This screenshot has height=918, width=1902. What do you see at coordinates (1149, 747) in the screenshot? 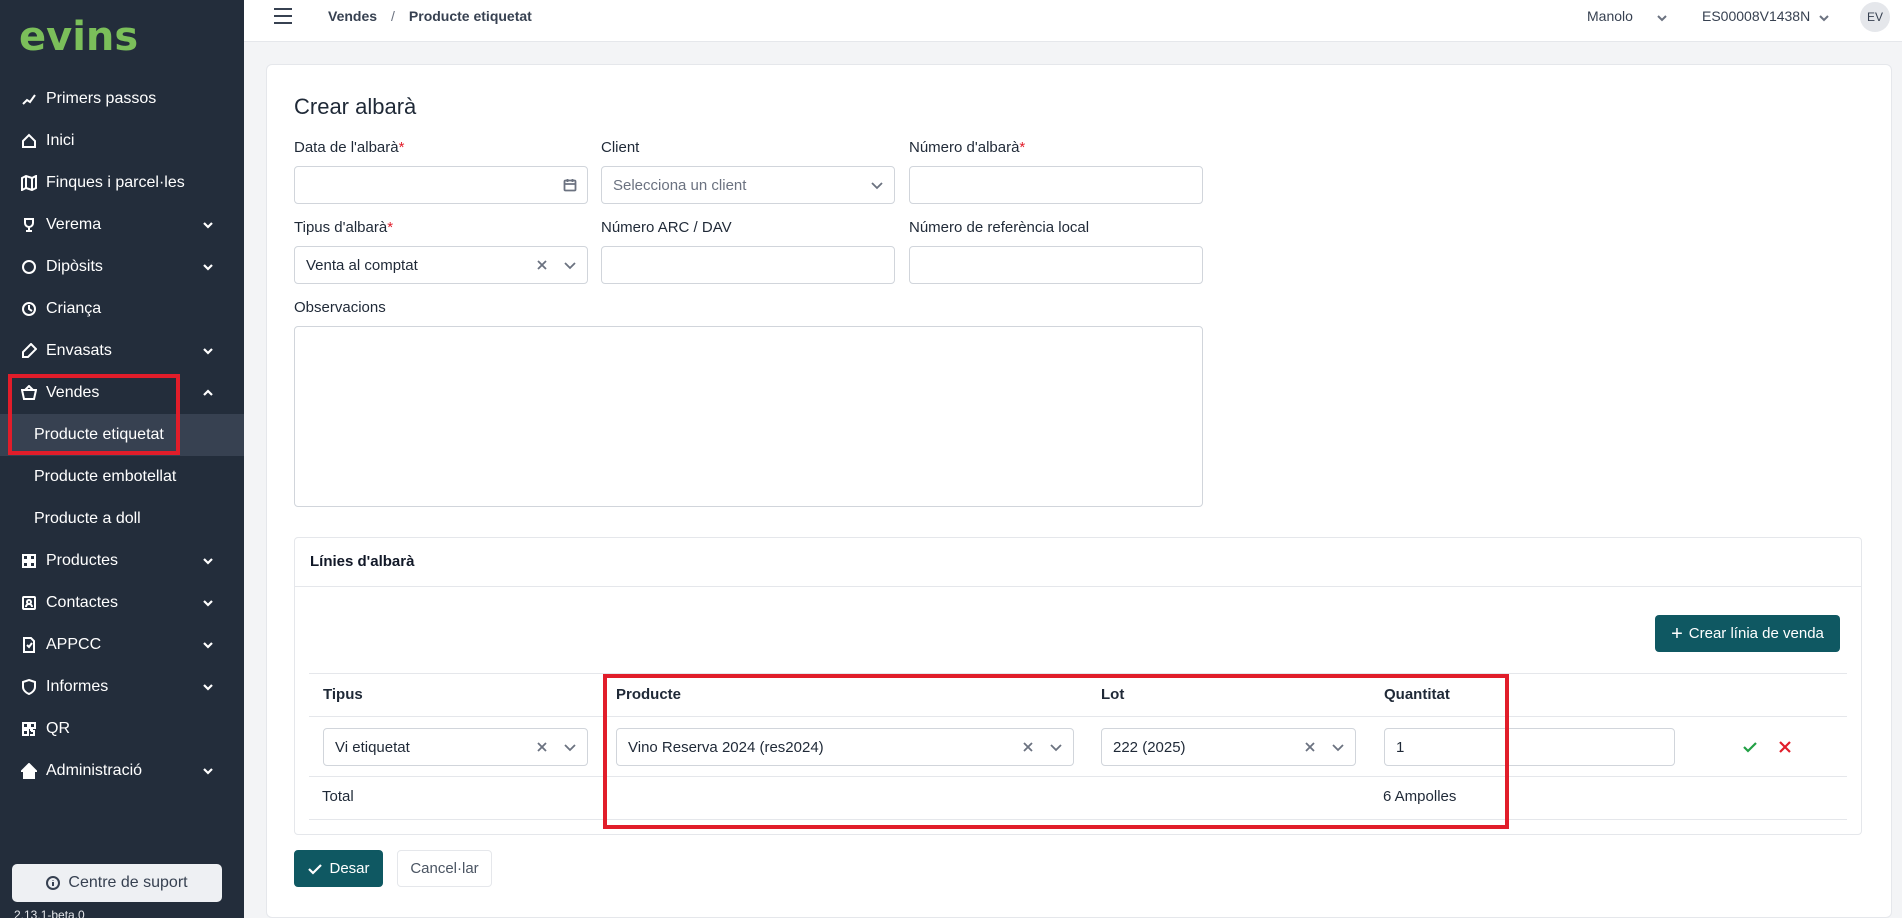
I see `row-lot-value: 222 (2025)` at bounding box center [1149, 747].